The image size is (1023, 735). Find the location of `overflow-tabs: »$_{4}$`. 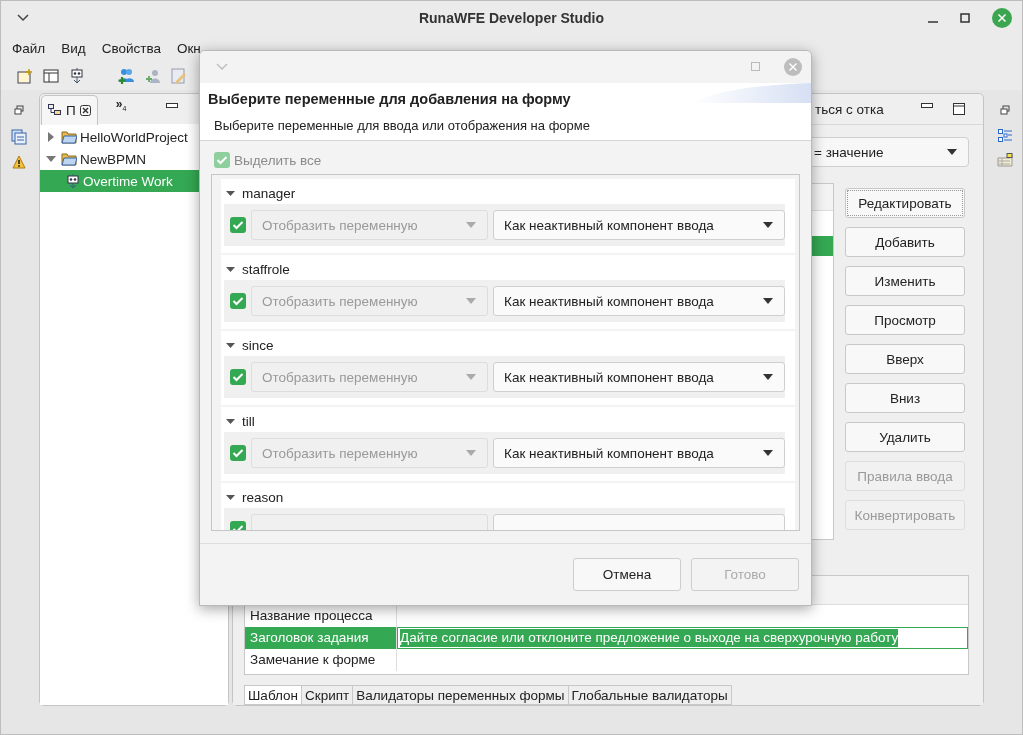

overflow-tabs: »$_{4}$ is located at coordinates (121, 105).